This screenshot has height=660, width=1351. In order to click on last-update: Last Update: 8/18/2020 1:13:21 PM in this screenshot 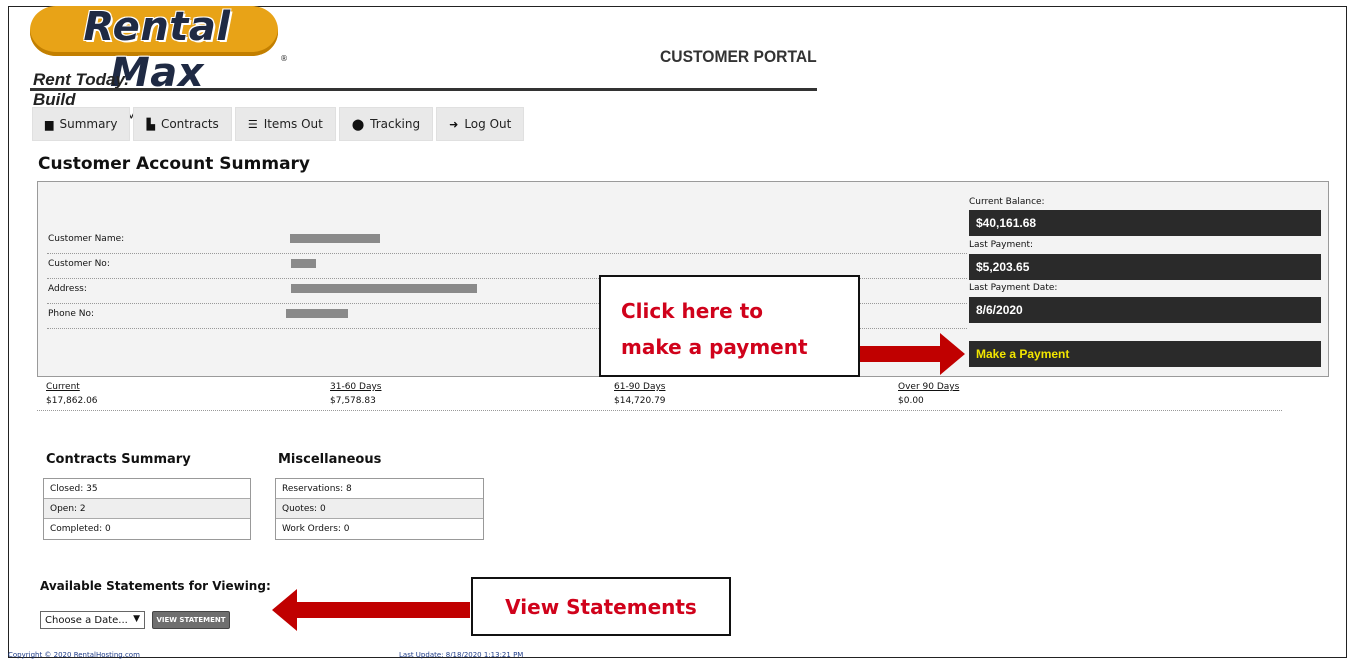, I will do `click(461, 655)`.